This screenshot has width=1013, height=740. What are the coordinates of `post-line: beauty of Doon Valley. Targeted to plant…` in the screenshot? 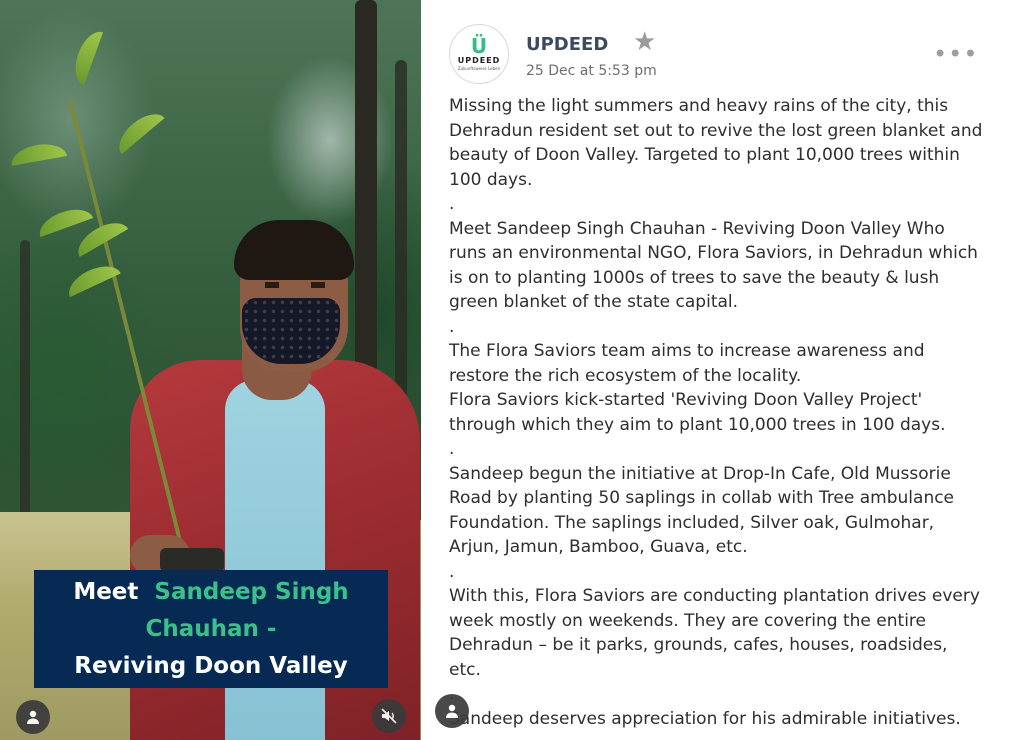 It's located at (704, 155).